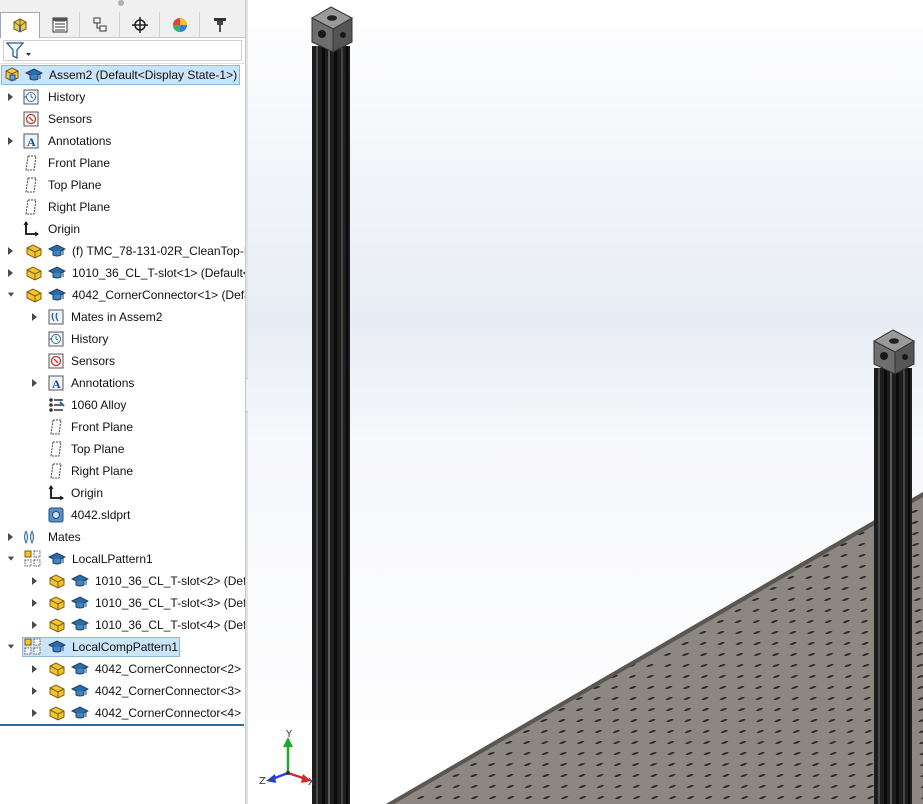 This screenshot has width=923, height=804. What do you see at coordinates (121, 3) in the screenshot?
I see `tab-bar-grip` at bounding box center [121, 3].